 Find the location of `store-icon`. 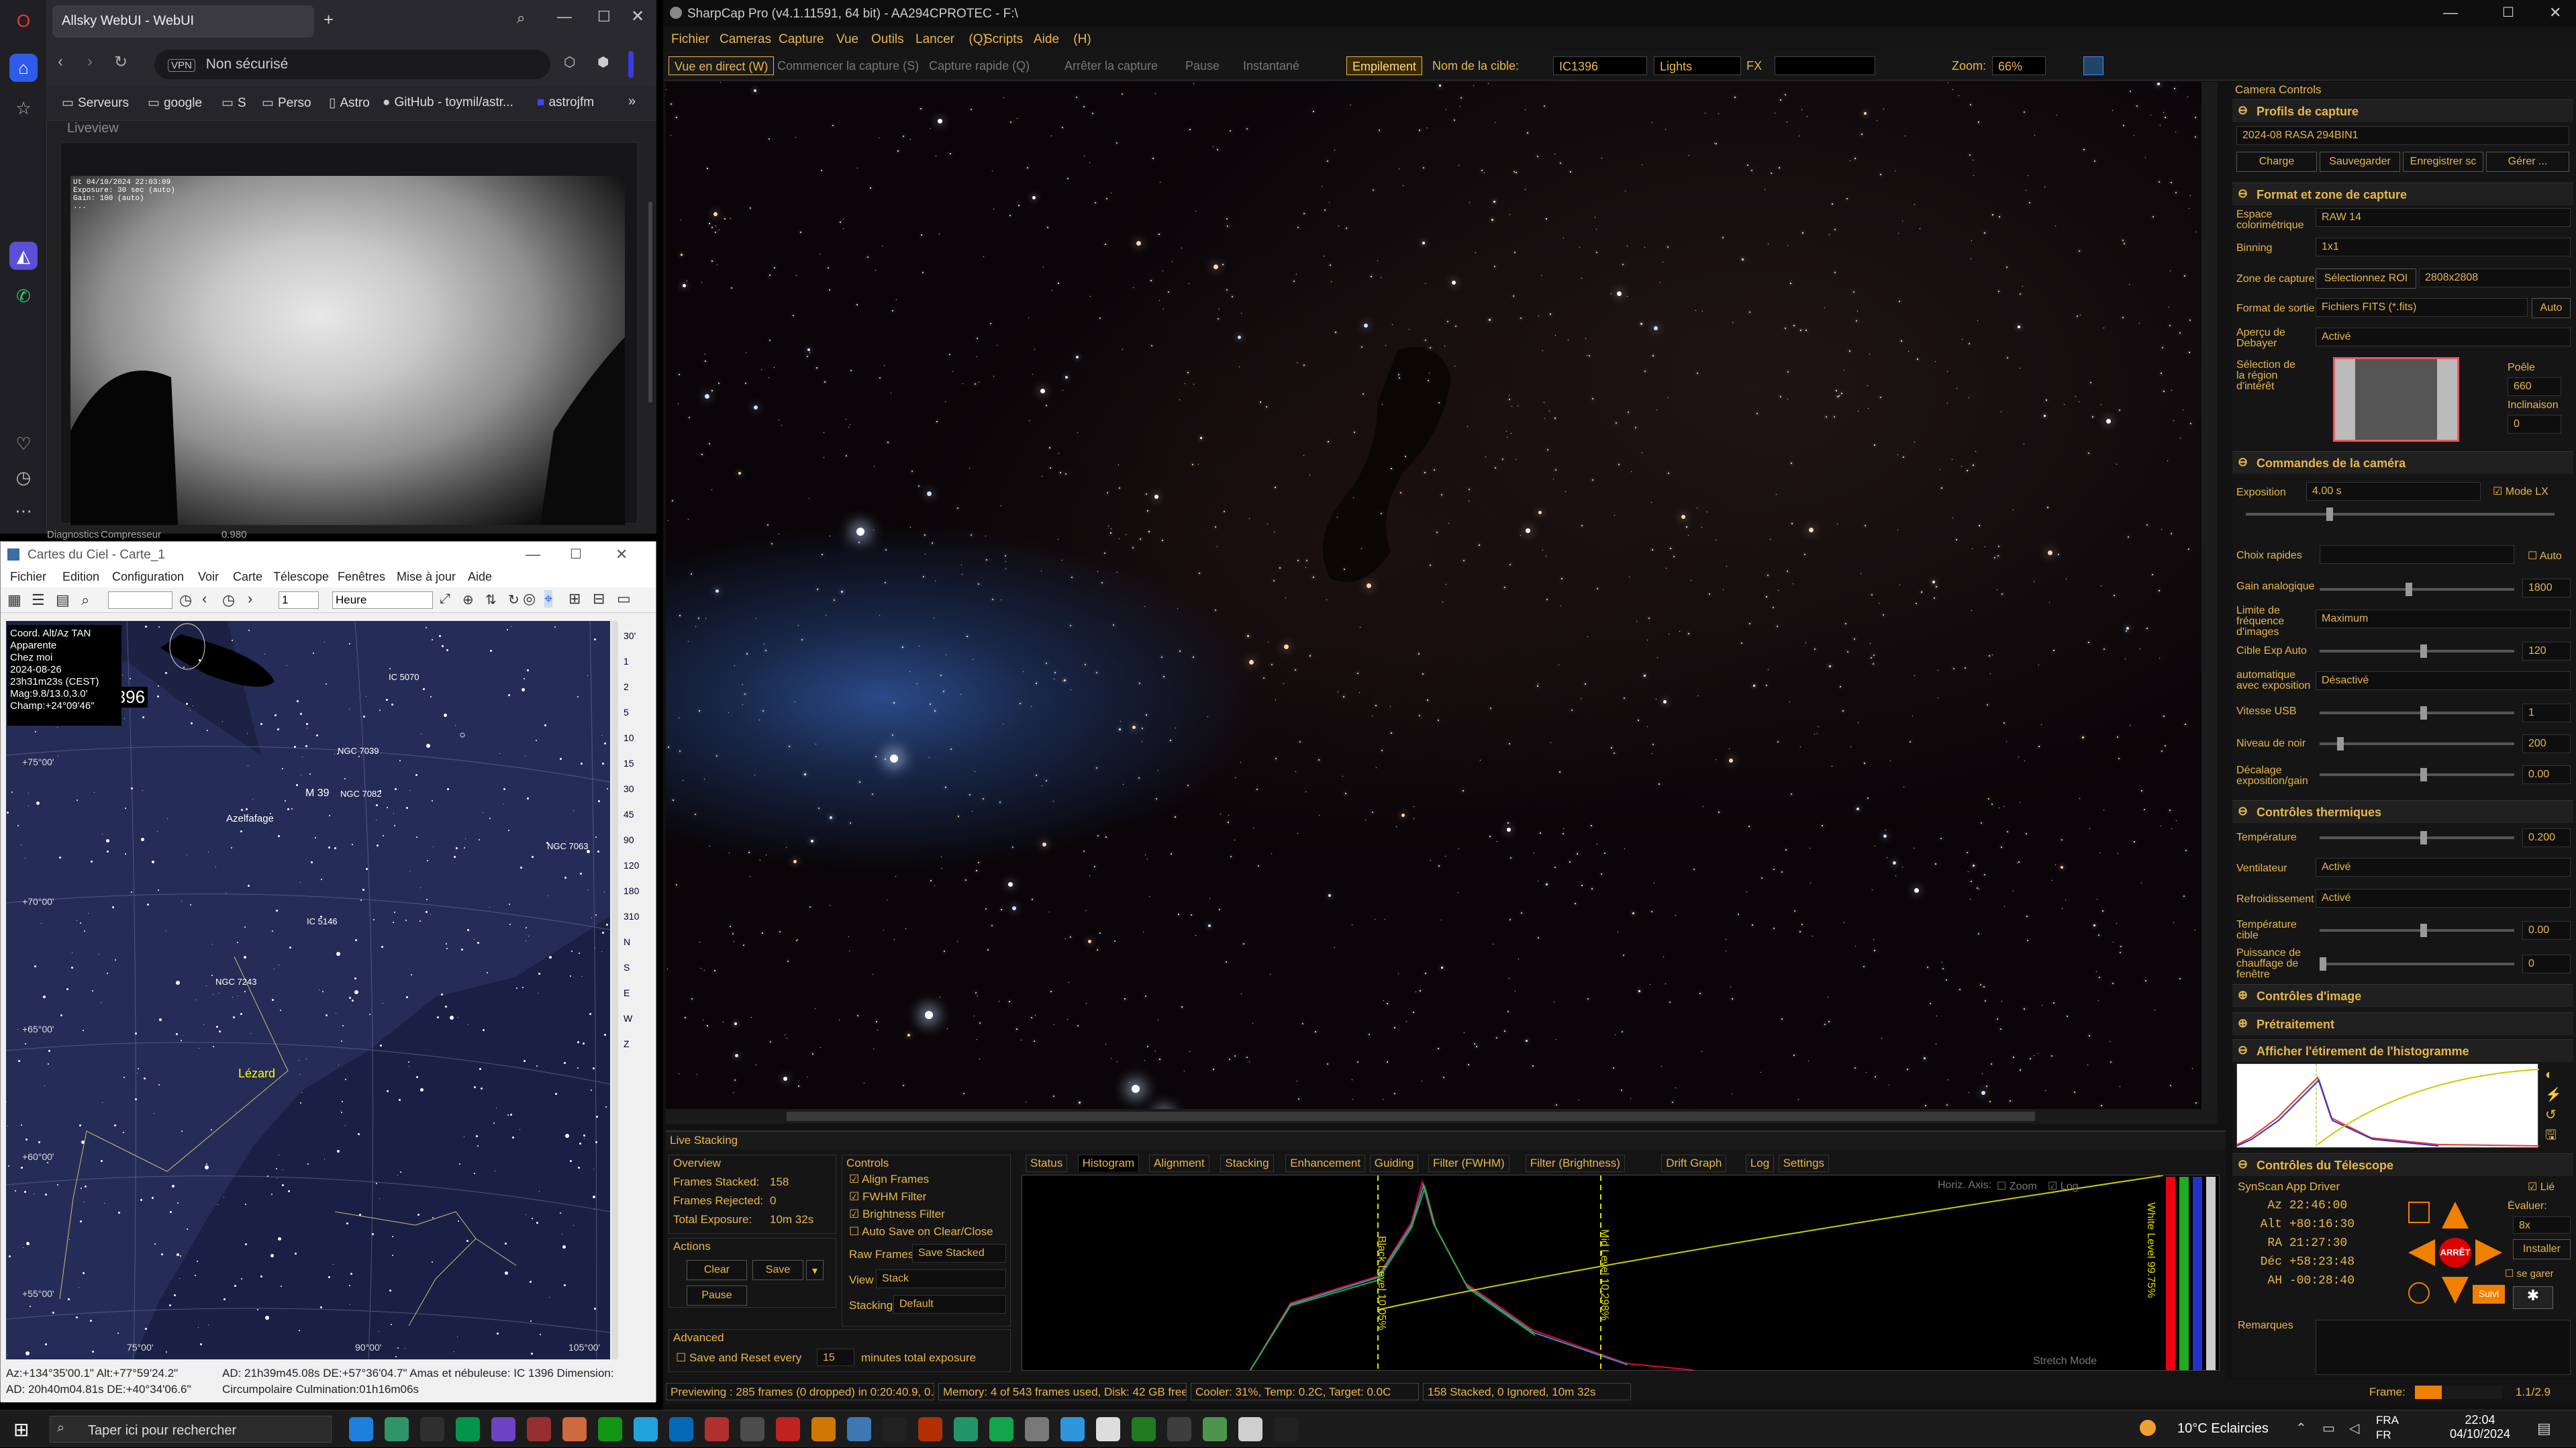

store-icon is located at coordinates (432, 1429).